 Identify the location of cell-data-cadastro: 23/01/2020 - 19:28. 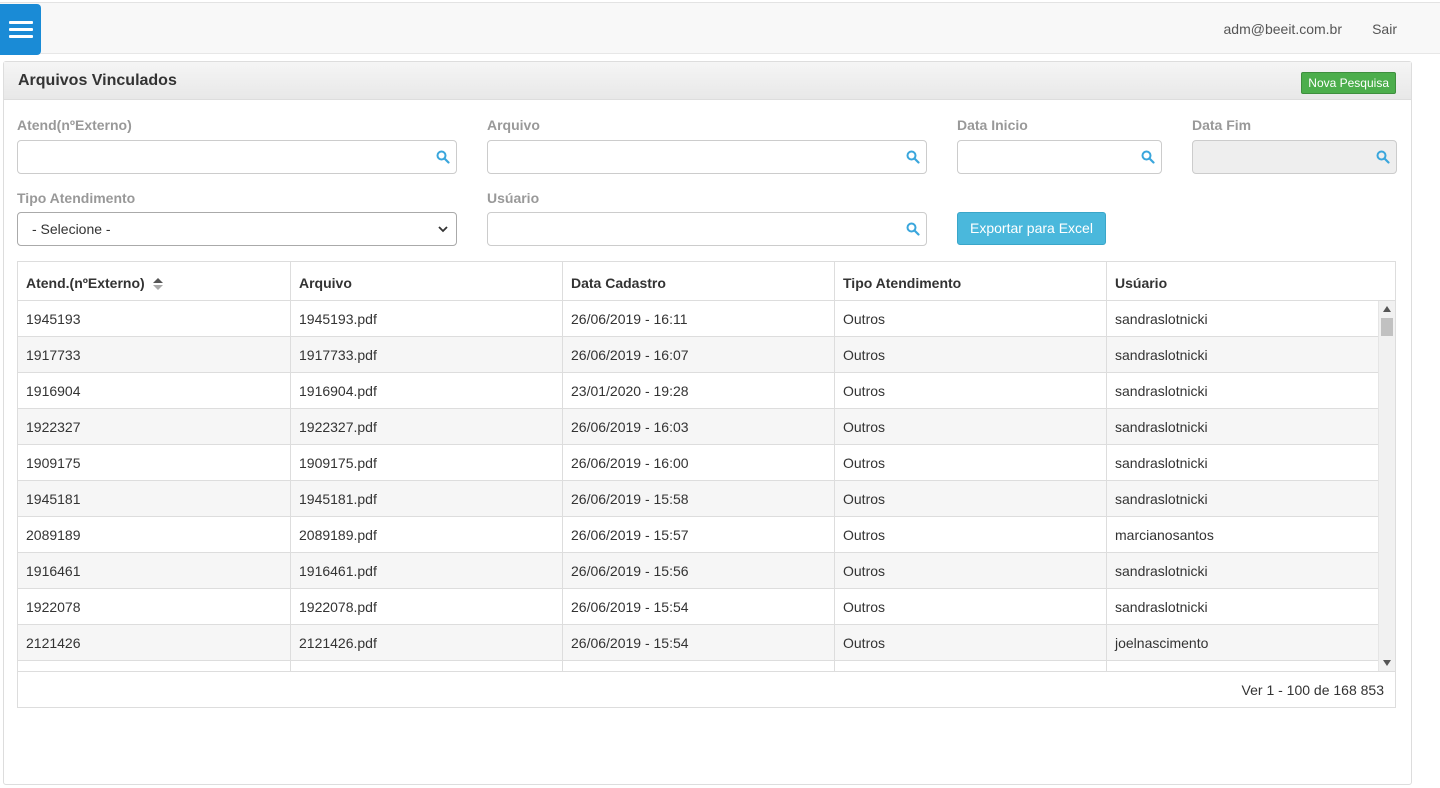
(699, 391).